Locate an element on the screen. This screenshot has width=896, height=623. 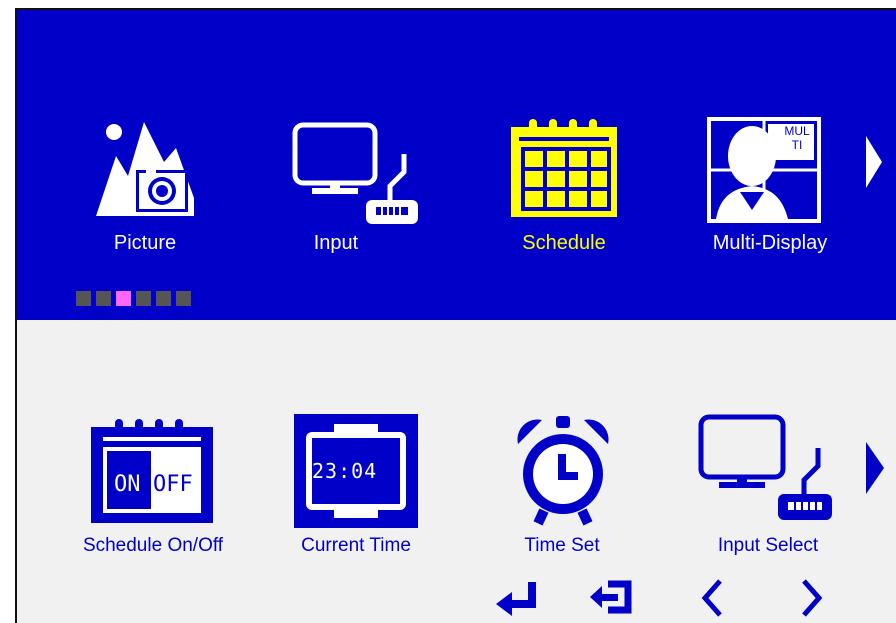
left-icon is located at coordinates (712, 598).